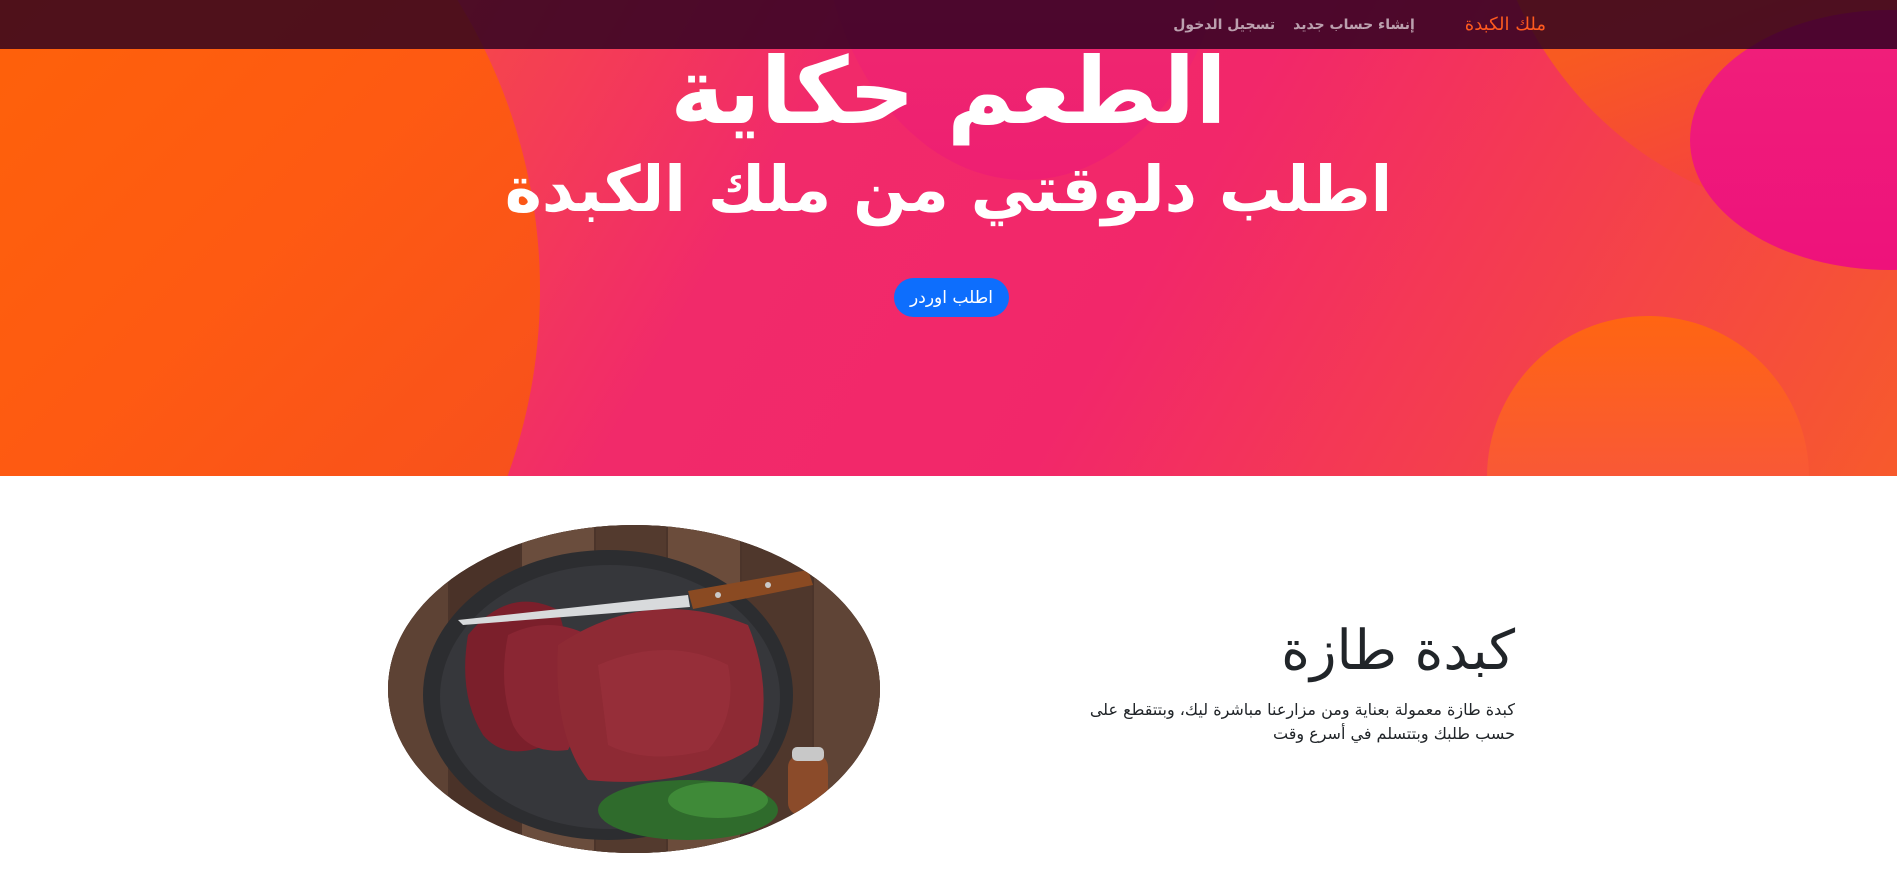 The width and height of the screenshot is (1897, 879). What do you see at coordinates (1224, 25) in the screenshot?
I see `nav-link-login: تسجيل الدخول` at bounding box center [1224, 25].